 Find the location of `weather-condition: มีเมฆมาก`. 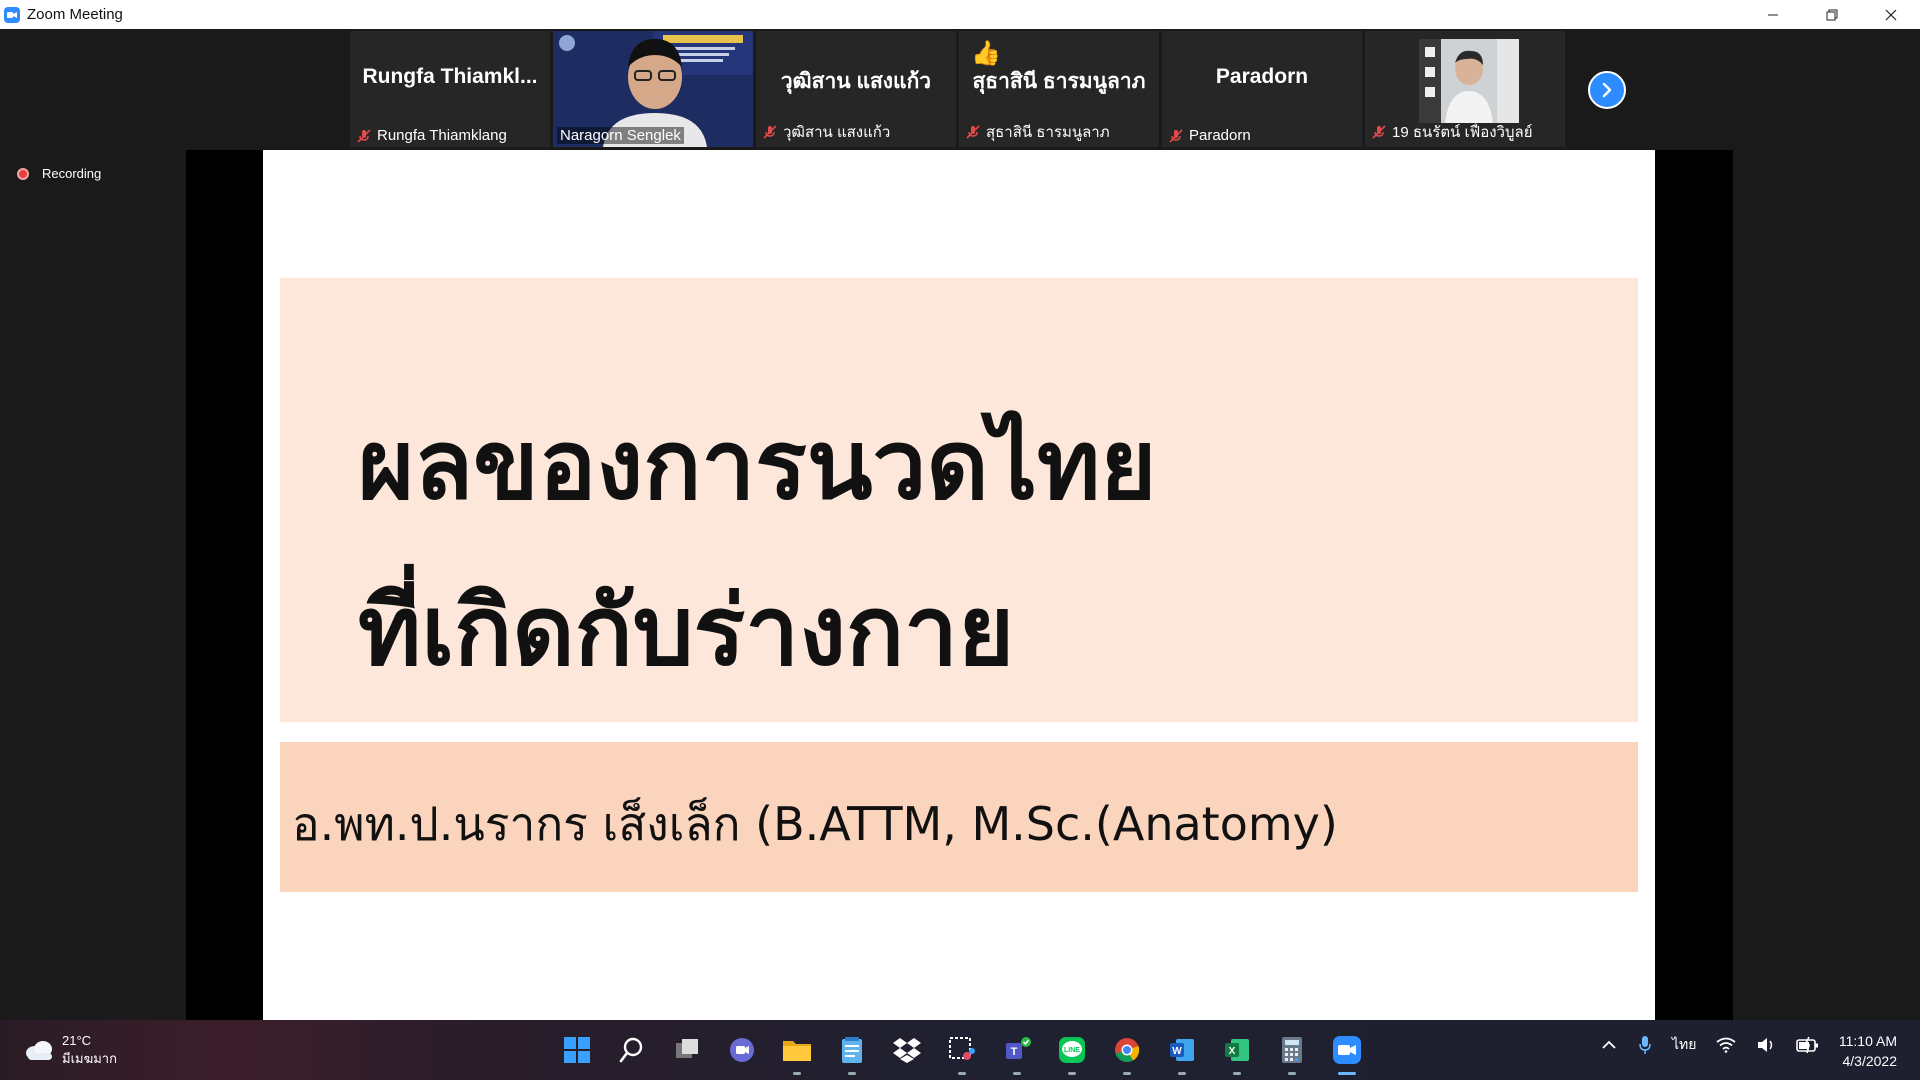

weather-condition: มีเมฆมาก is located at coordinates (89, 1058).